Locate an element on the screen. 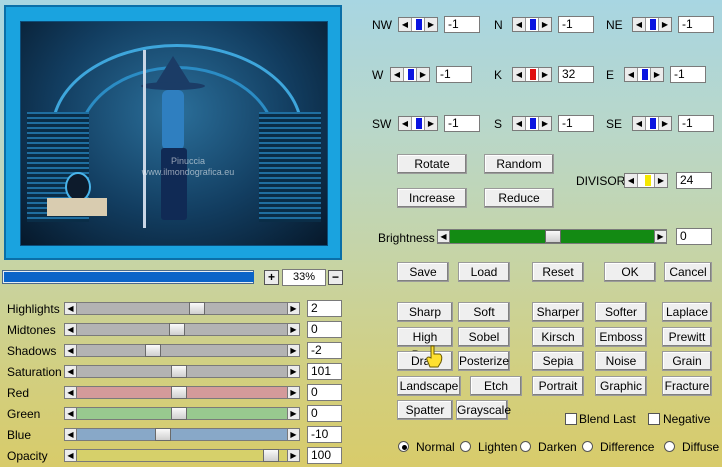 This screenshot has width=722, height=467. preset-sepia-button: Sepia is located at coordinates (558, 361).